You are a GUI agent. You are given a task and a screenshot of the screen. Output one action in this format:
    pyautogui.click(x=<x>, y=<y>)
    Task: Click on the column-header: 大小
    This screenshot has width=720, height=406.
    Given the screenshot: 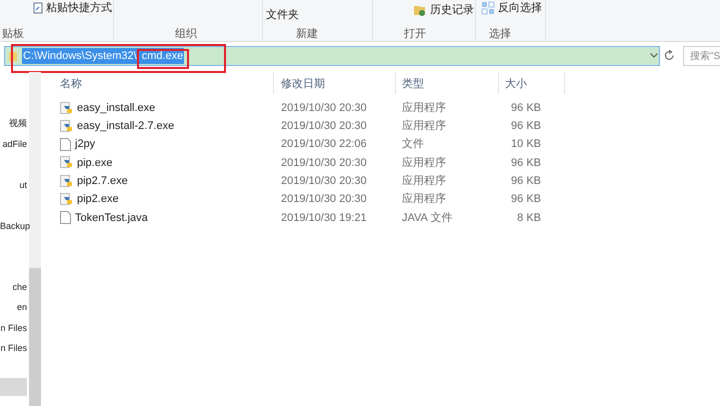 What is the action you would take?
    pyautogui.click(x=516, y=84)
    